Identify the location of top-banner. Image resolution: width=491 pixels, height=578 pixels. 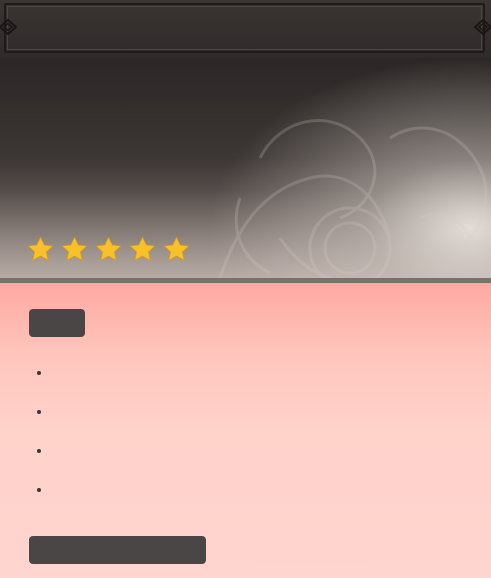
(245, 29).